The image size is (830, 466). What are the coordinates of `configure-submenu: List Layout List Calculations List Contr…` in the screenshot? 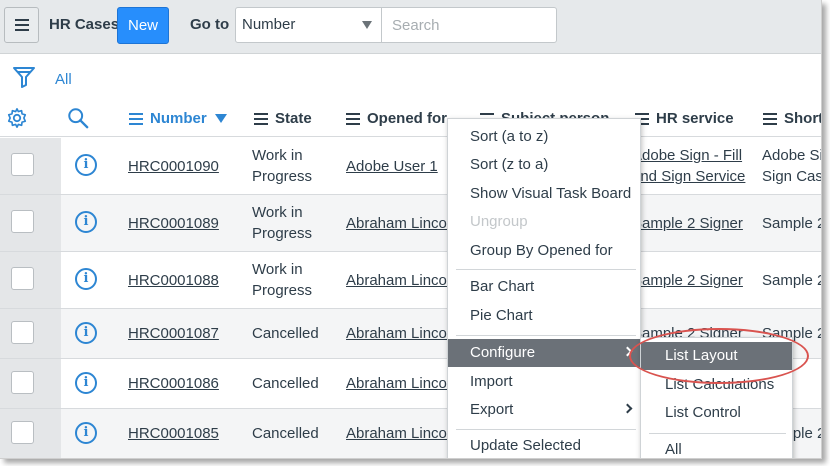 It's located at (716, 397).